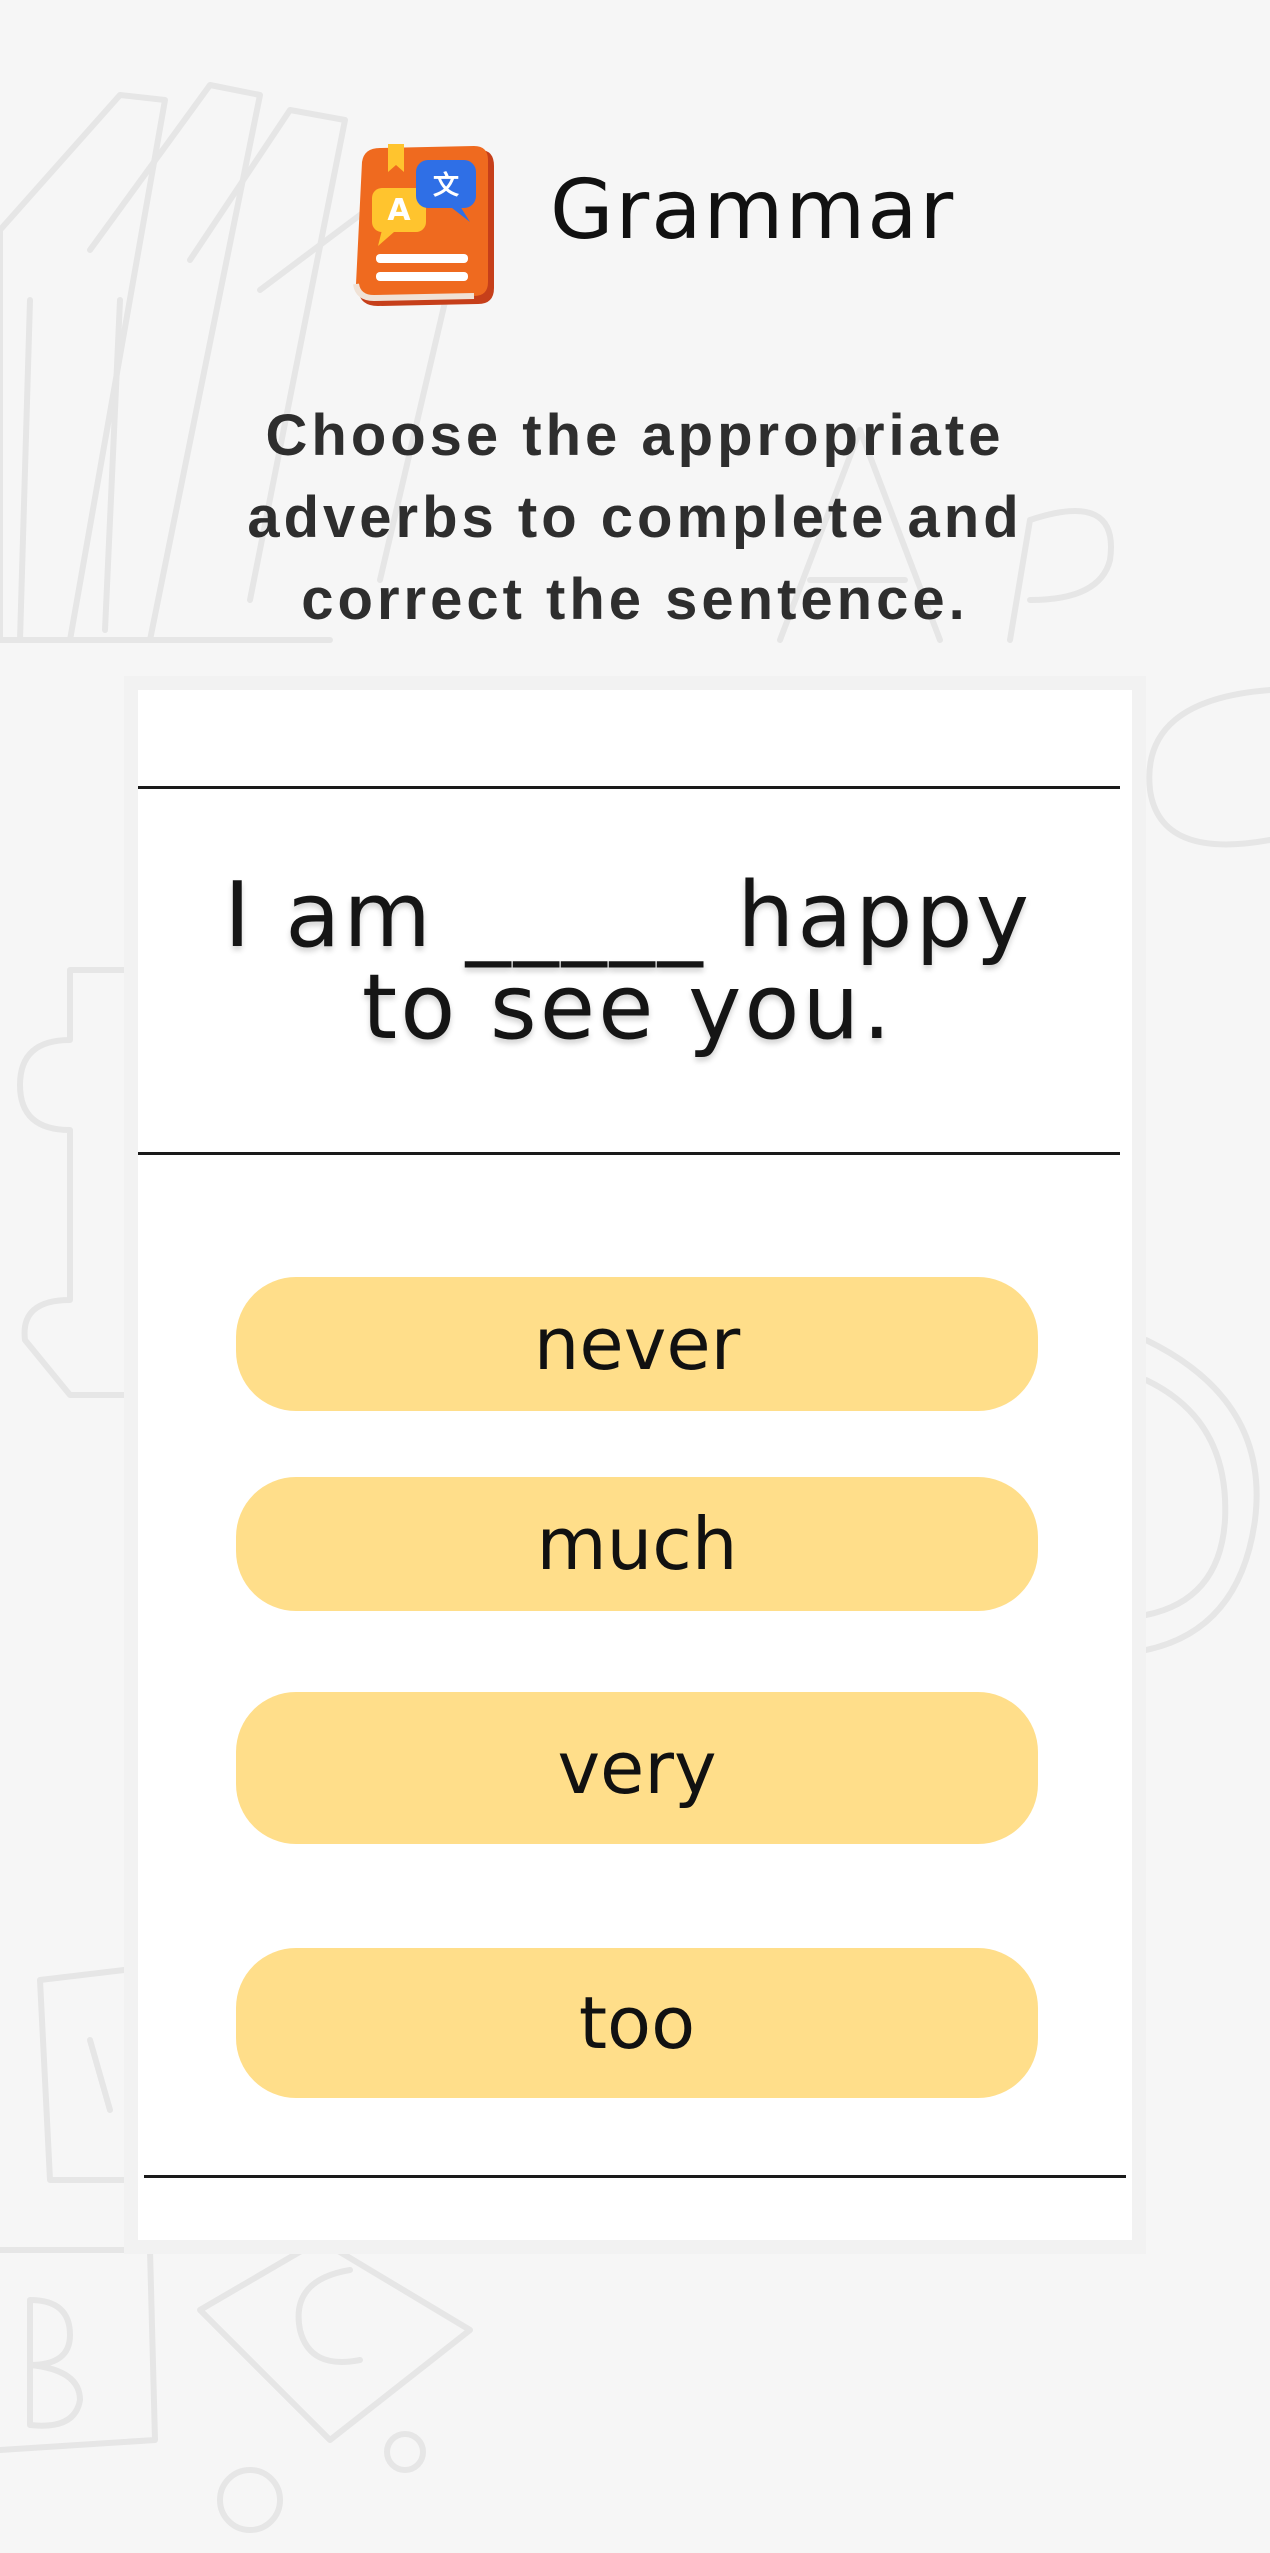 Image resolution: width=1270 pixels, height=2553 pixels. Describe the element at coordinates (446, 185) in the screenshot. I see `svg-text: 文` at that location.